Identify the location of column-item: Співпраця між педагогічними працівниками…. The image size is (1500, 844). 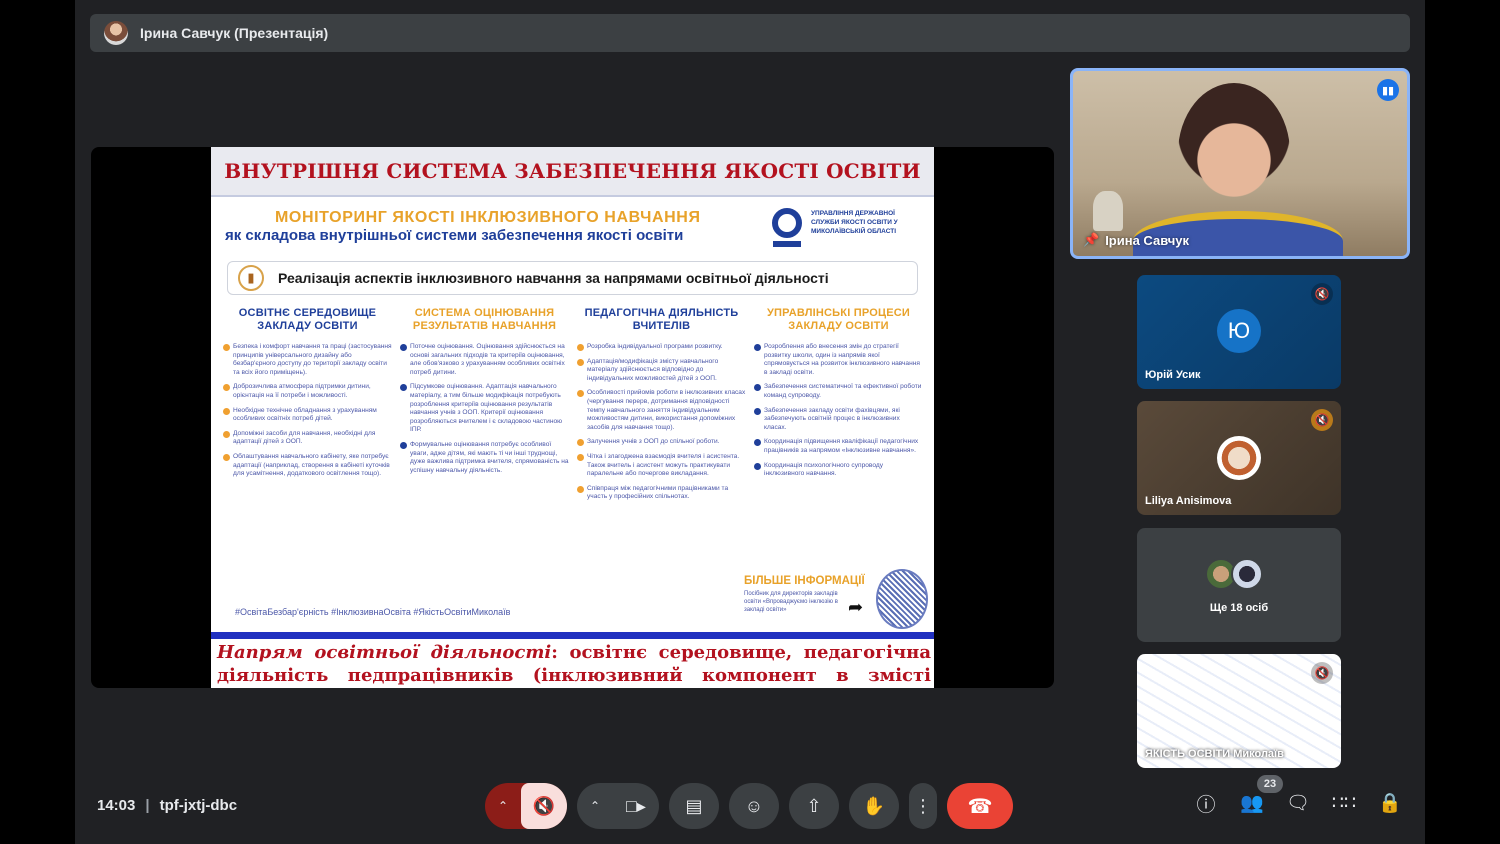
(661, 493).